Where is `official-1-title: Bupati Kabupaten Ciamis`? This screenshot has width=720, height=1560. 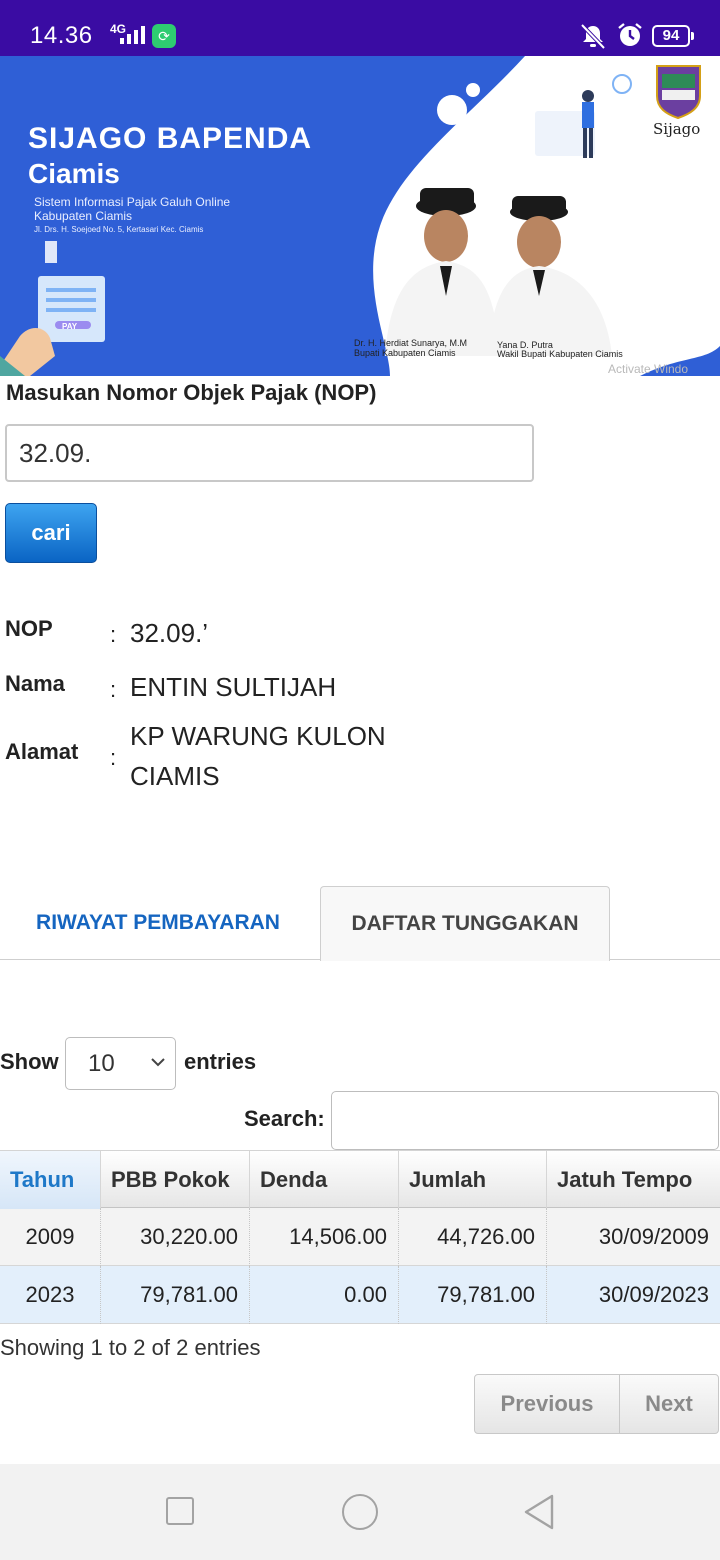 official-1-title: Bupati Kabupaten Ciamis is located at coordinates (405, 353).